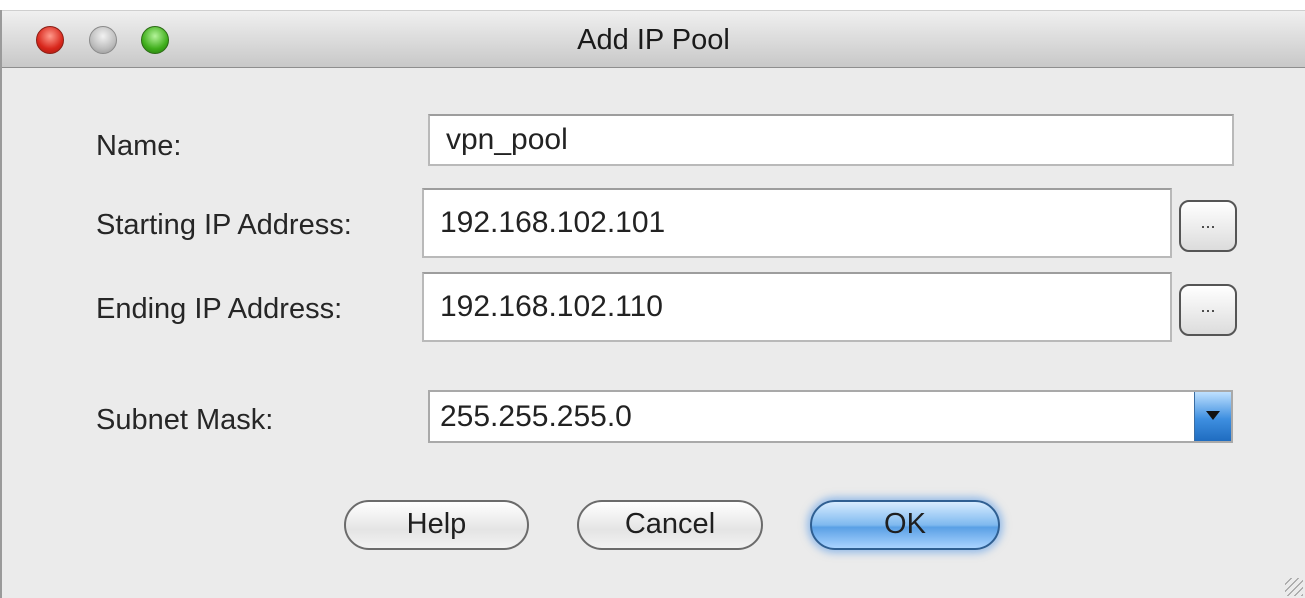  I want to click on window-title: Add IP Pool, so click(653, 40).